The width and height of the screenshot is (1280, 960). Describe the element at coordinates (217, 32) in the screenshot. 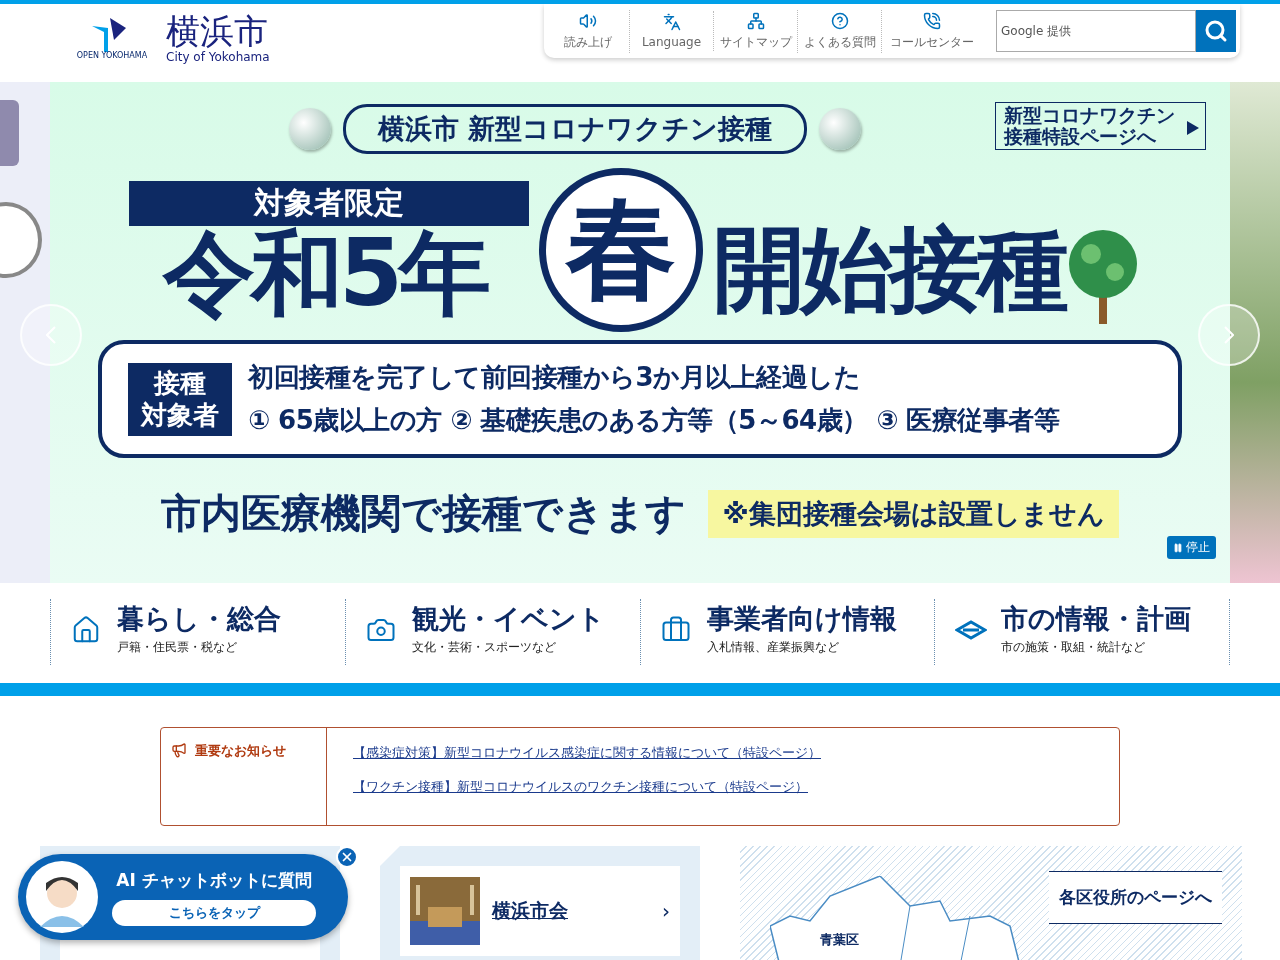

I see `site-name: 横浜市` at that location.